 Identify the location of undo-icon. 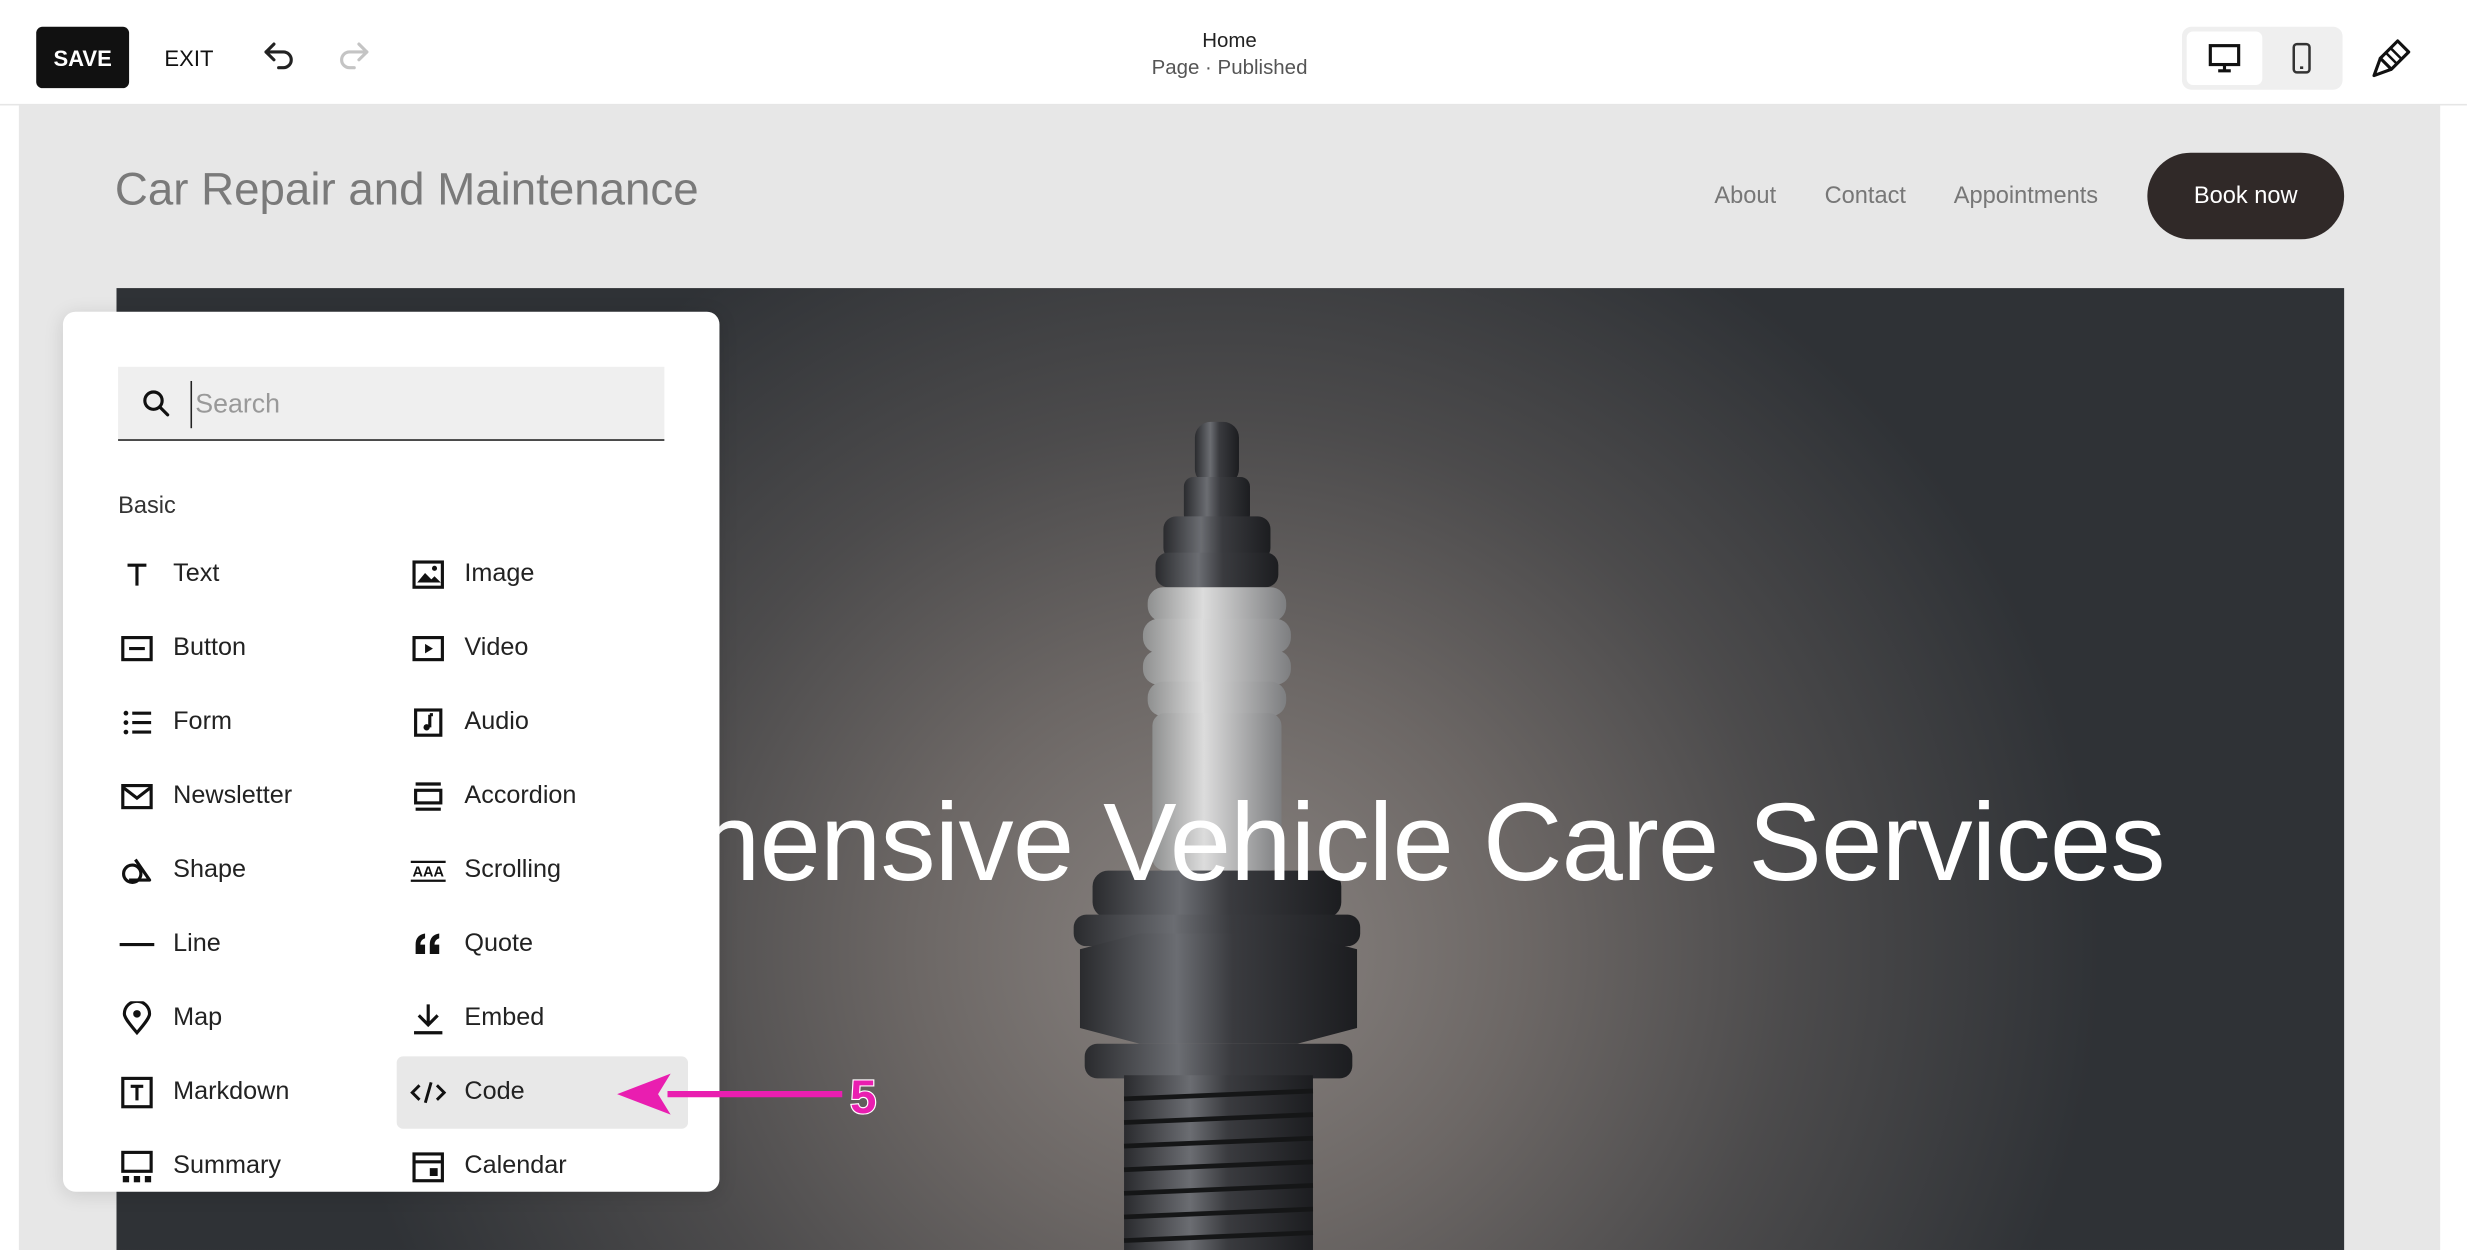
(279, 55).